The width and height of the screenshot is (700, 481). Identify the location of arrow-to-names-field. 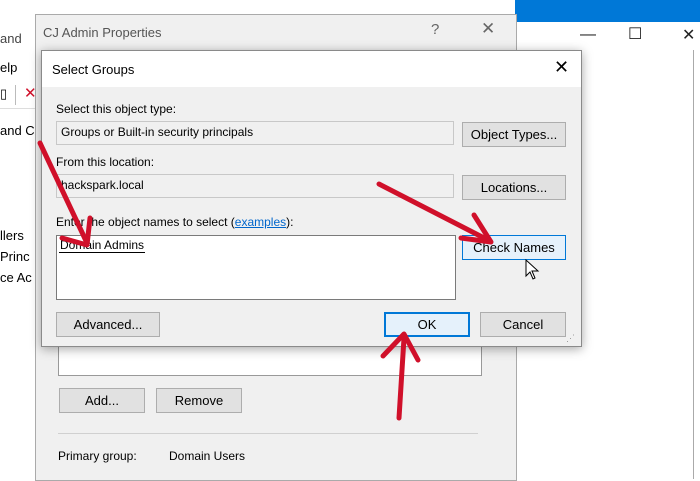
(63, 193).